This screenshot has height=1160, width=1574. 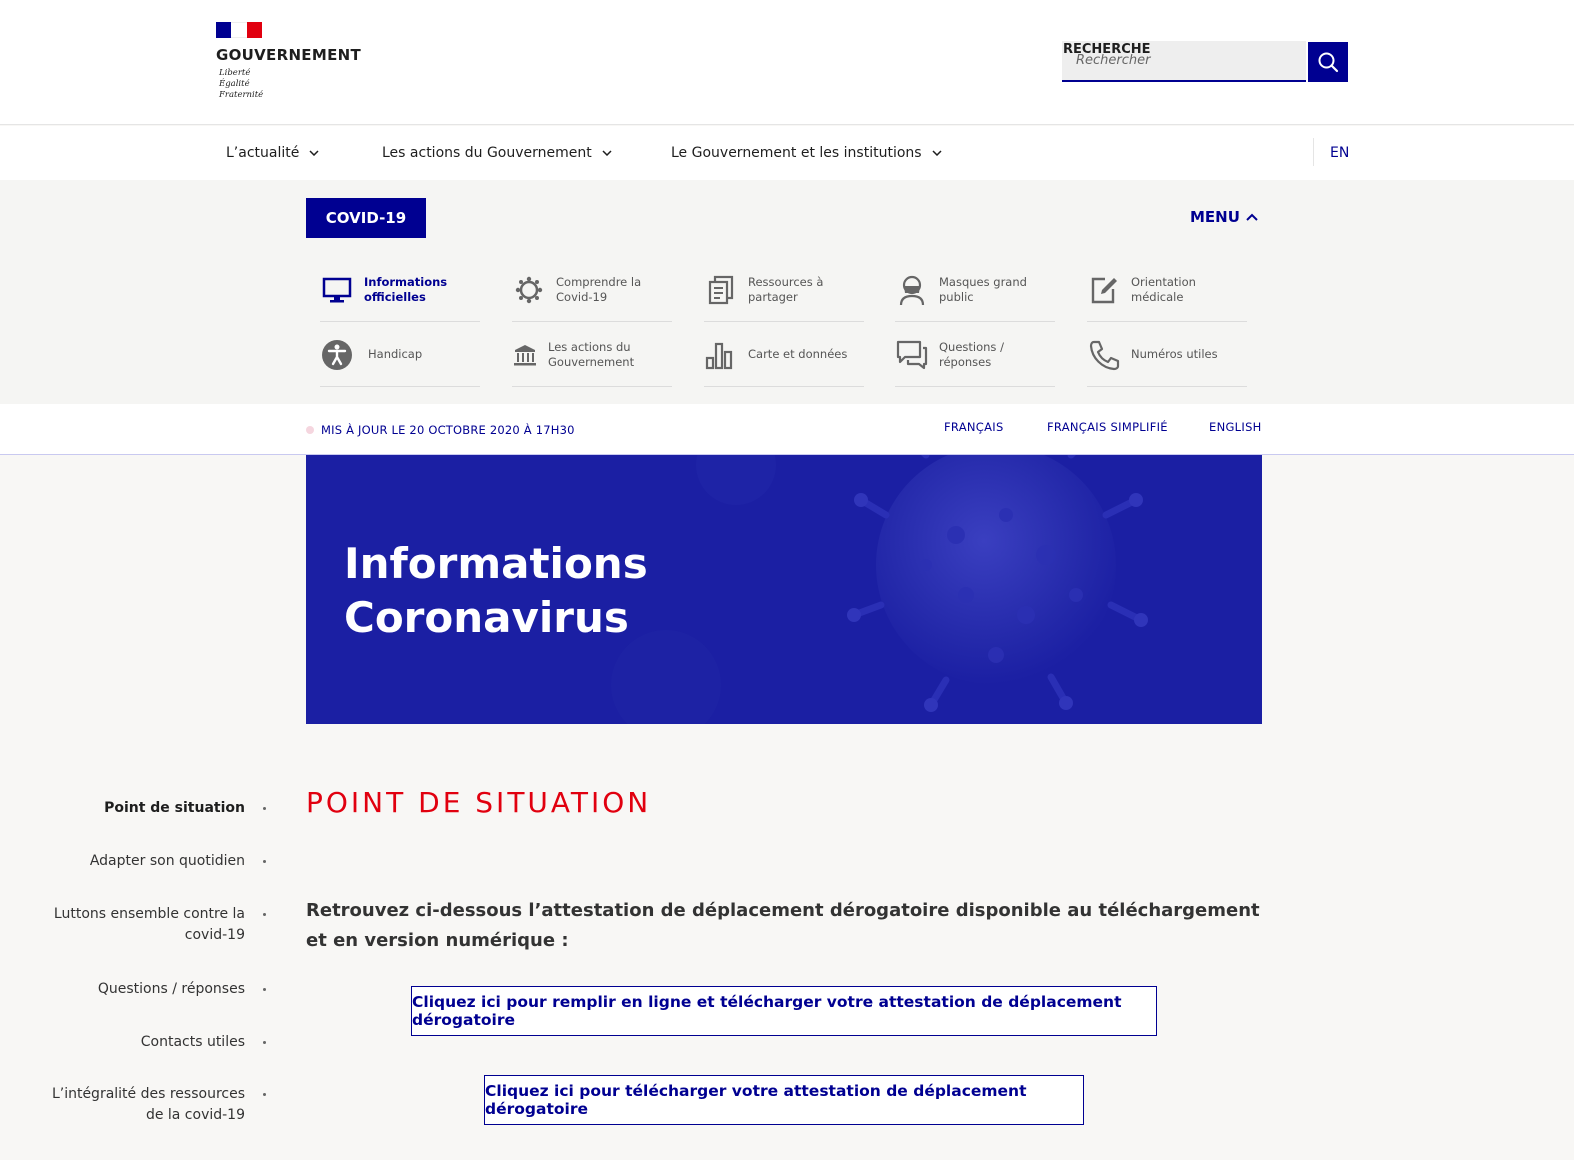 What do you see at coordinates (448, 430) in the screenshot?
I see `update-date: MIS À JOUR LE 20 OCTOBRE 2020 À 17H30` at bounding box center [448, 430].